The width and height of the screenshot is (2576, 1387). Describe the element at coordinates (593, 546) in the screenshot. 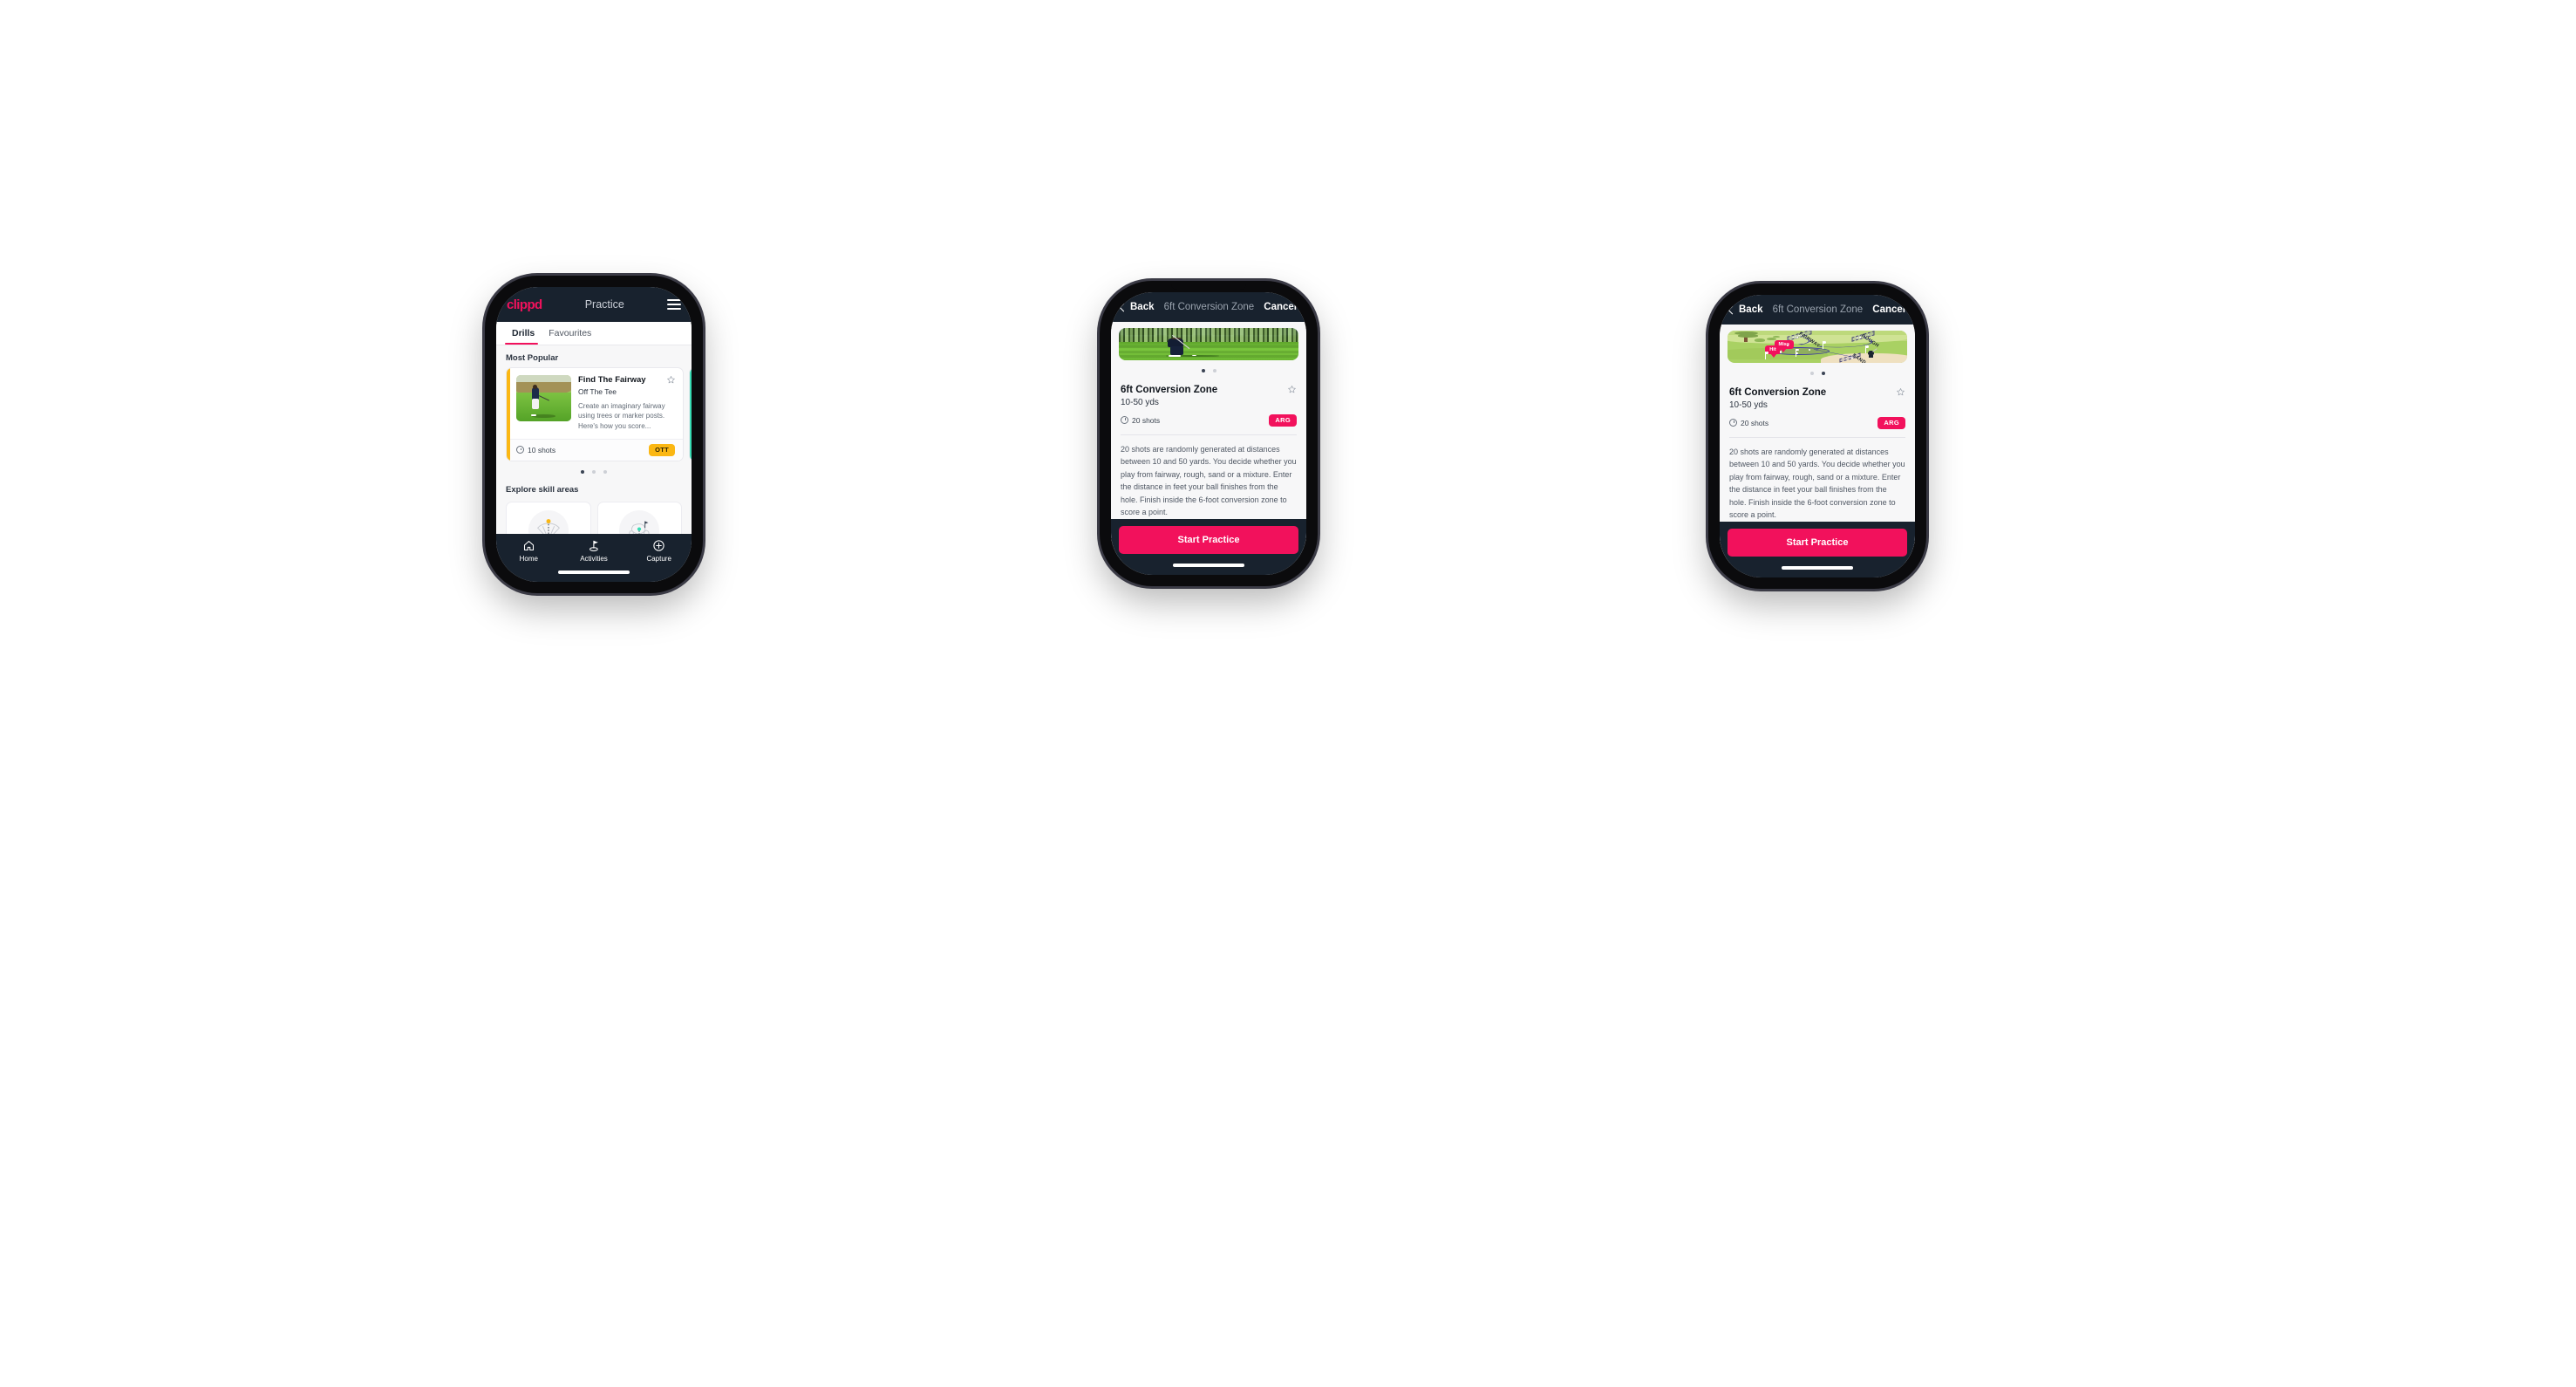

I see `golf-flag-icon` at that location.